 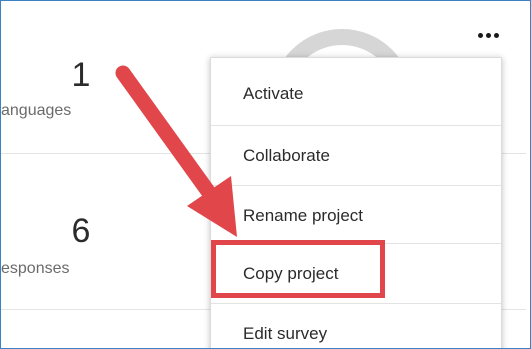 I want to click on menu-item-activate: Activate, so click(x=356, y=94).